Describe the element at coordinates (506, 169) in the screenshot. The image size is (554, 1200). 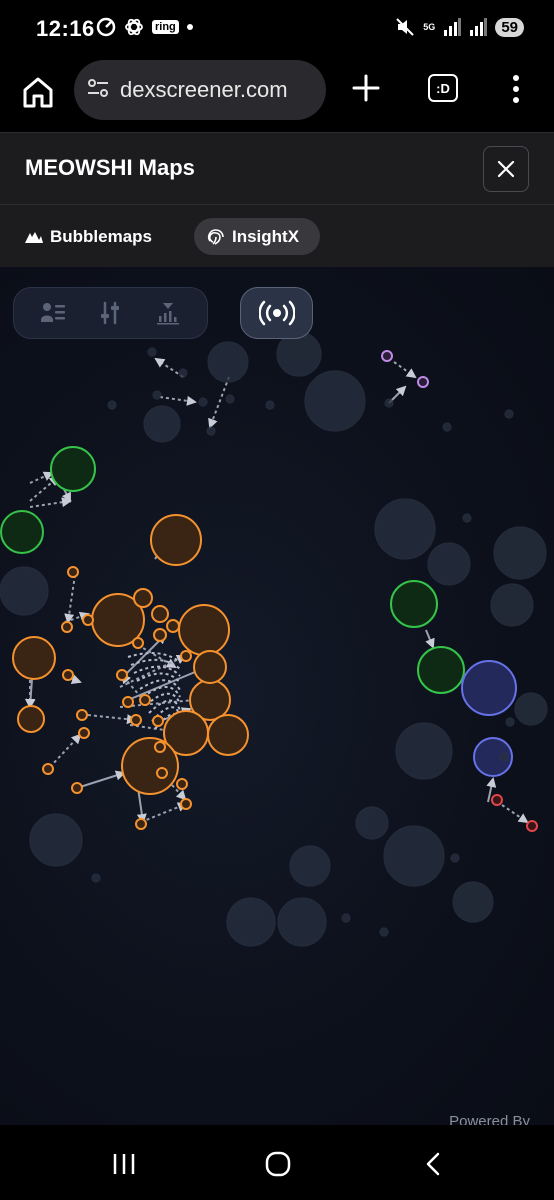
I see `close-button` at that location.